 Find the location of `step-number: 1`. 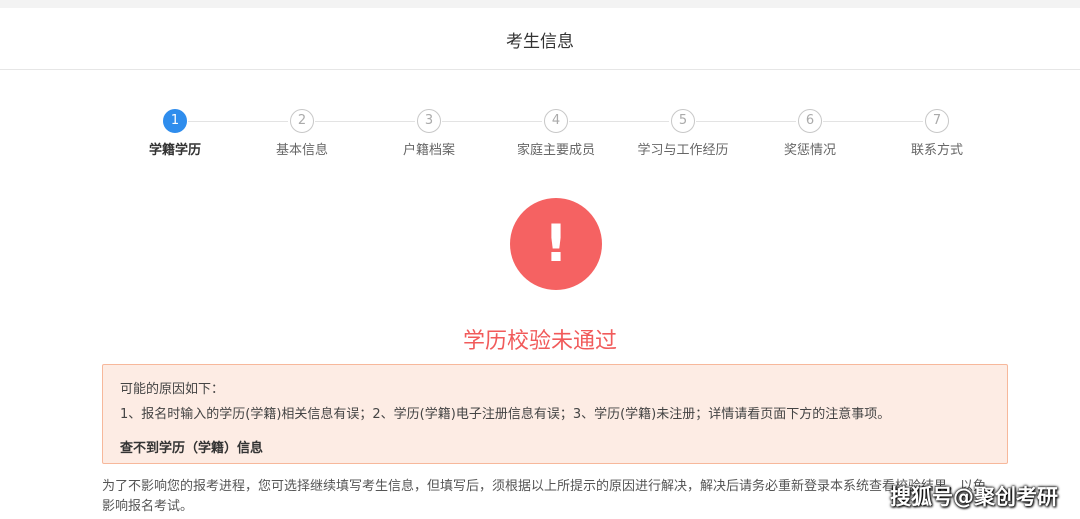

step-number: 1 is located at coordinates (175, 121).